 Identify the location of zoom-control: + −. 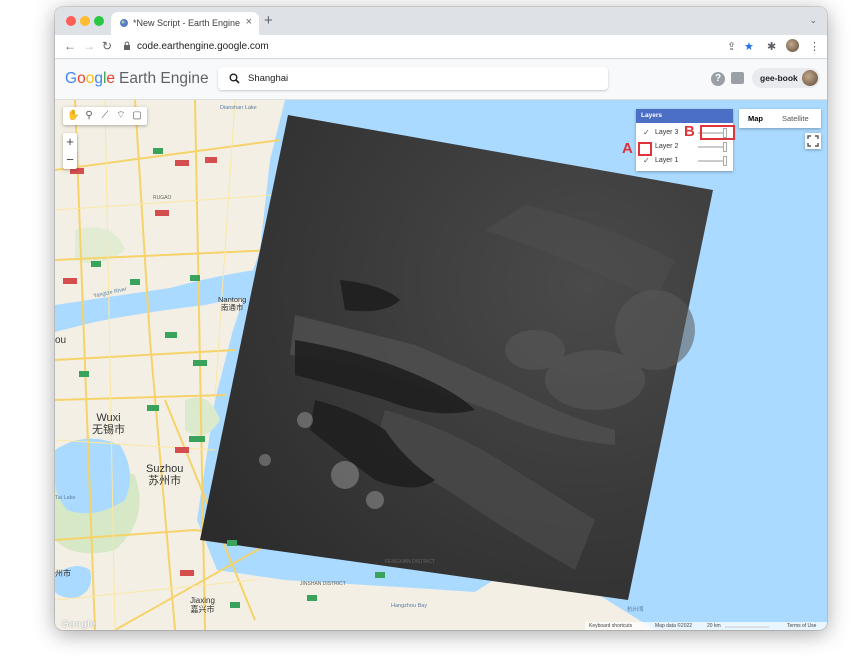
(70, 151).